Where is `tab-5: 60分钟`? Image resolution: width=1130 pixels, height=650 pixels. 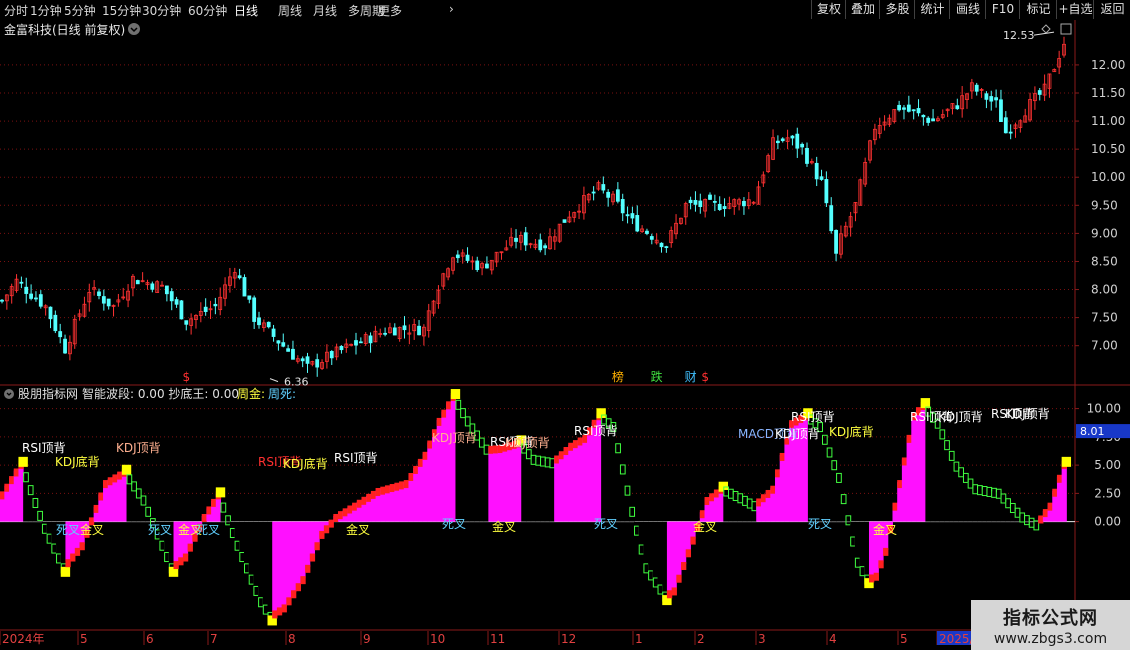
tab-5: 60分钟 is located at coordinates (207, 10).